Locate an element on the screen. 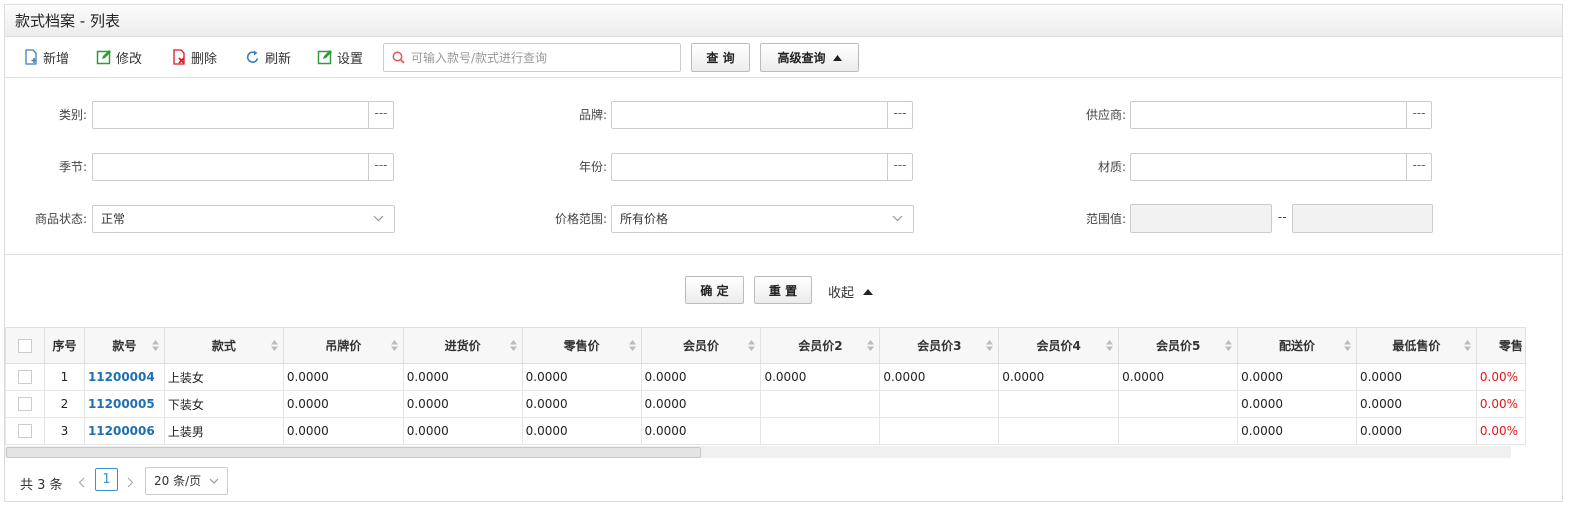 This screenshot has height=510, width=1578. settings-button: 设置 is located at coordinates (340, 57).